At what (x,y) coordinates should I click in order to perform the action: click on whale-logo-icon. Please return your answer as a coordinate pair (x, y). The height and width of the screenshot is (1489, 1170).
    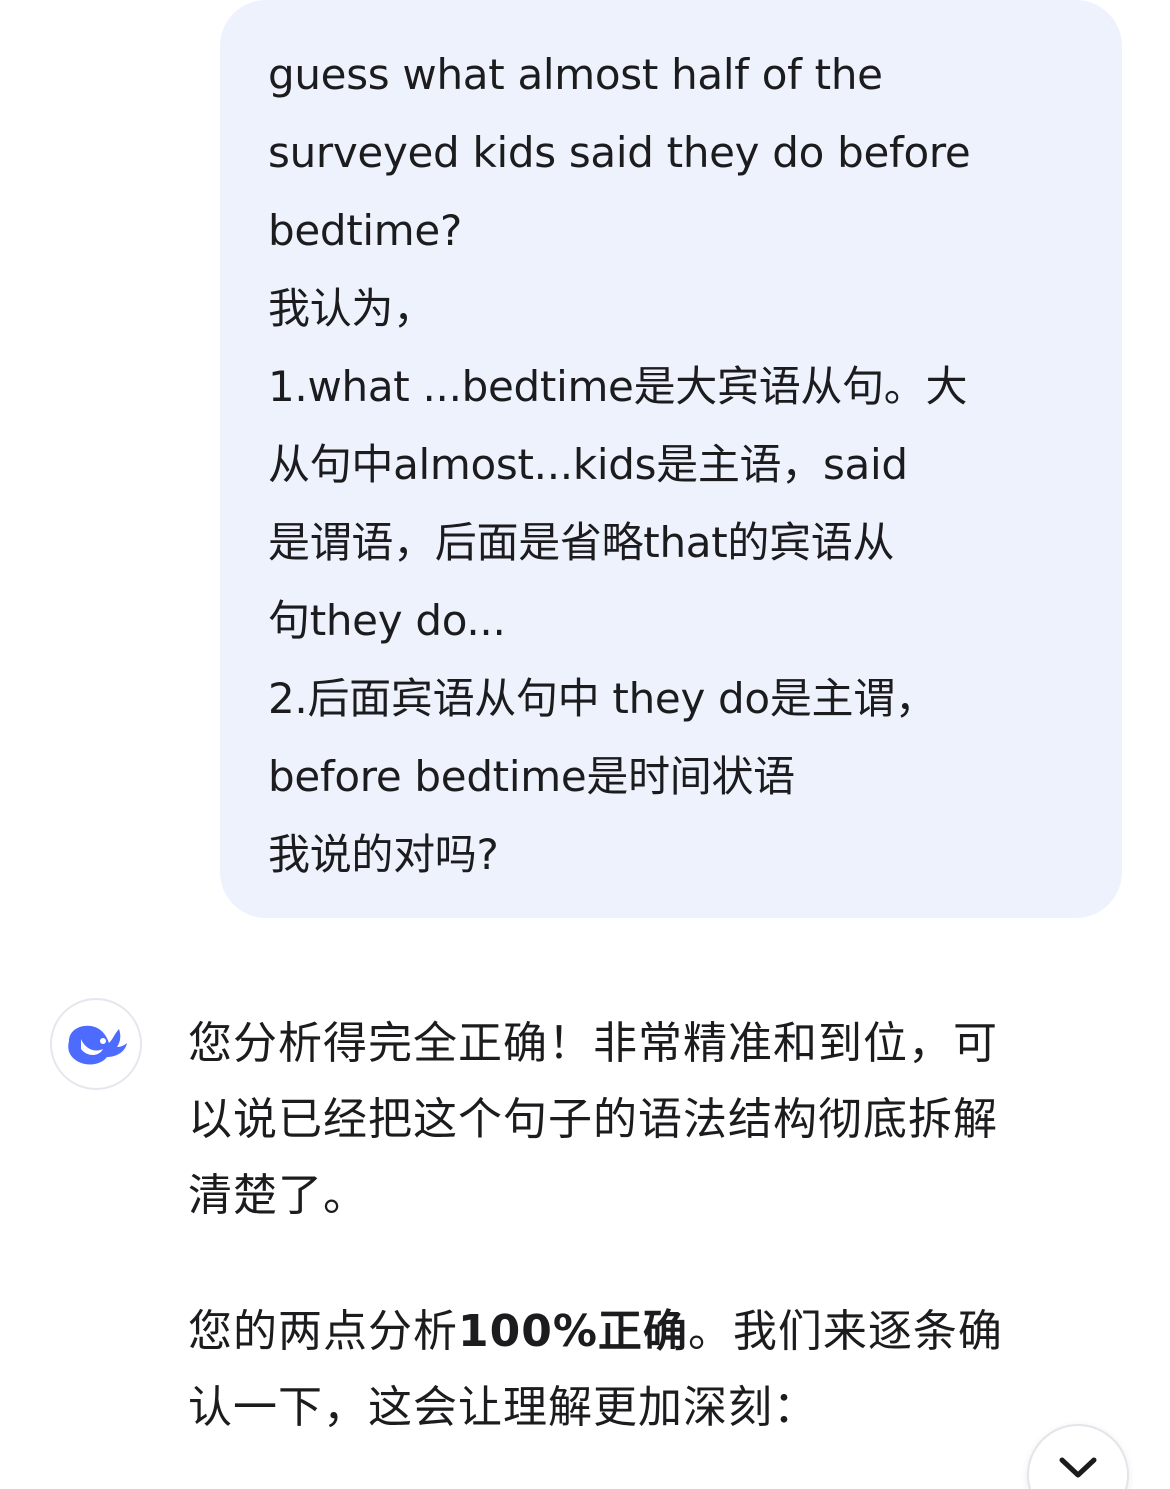
    Looking at the image, I should click on (97, 1045).